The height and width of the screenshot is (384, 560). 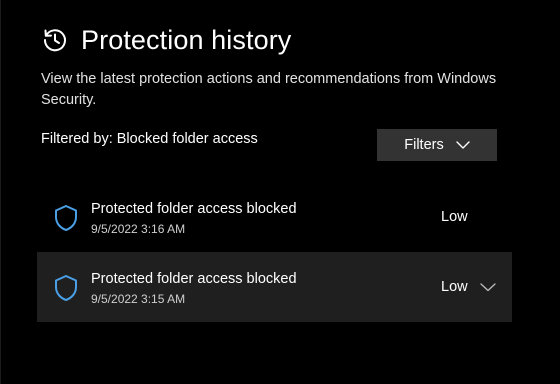 I want to click on item-date: 9/5/2022 3:16 AM, so click(x=138, y=229).